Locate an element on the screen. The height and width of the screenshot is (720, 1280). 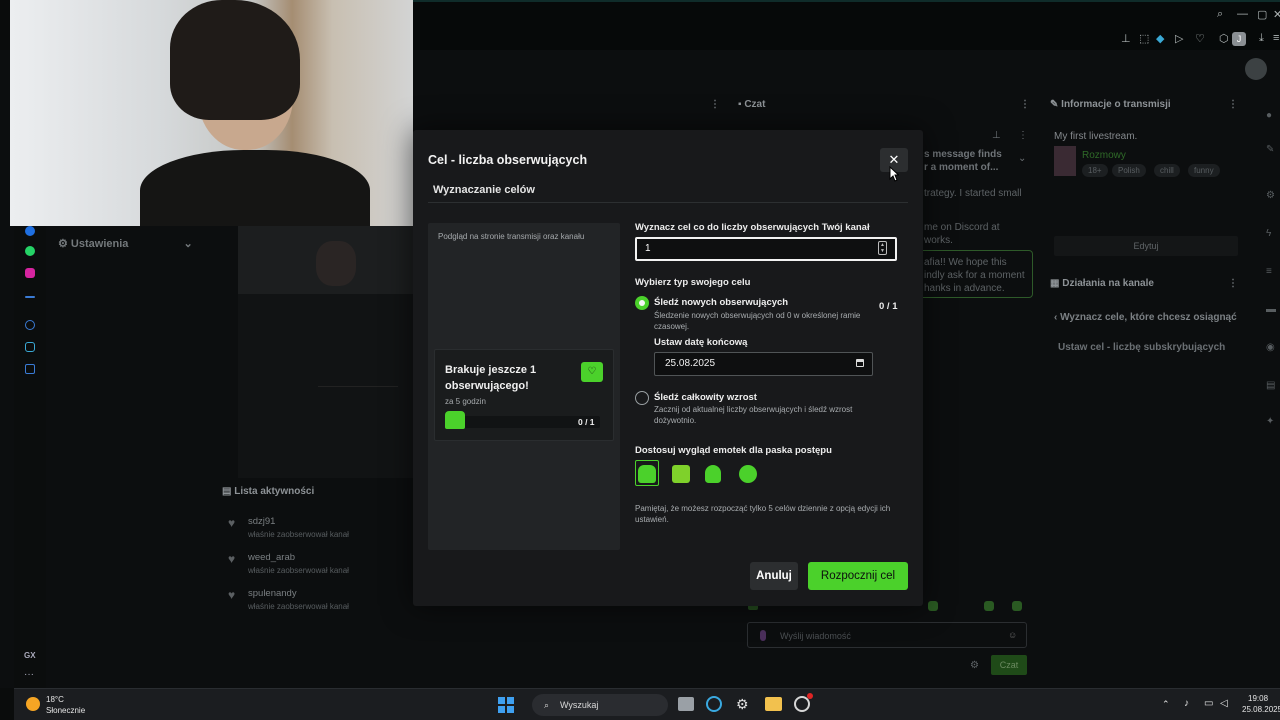
option-new-followers-title: Śledź nowych obserwujących is located at coordinates (721, 302).